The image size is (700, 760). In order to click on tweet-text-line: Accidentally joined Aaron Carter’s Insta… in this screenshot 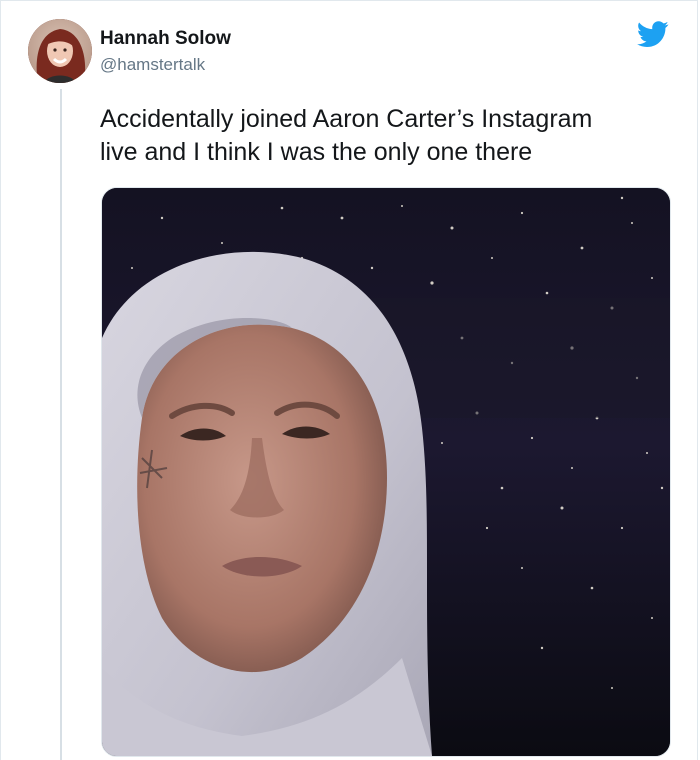, I will do `click(346, 119)`.